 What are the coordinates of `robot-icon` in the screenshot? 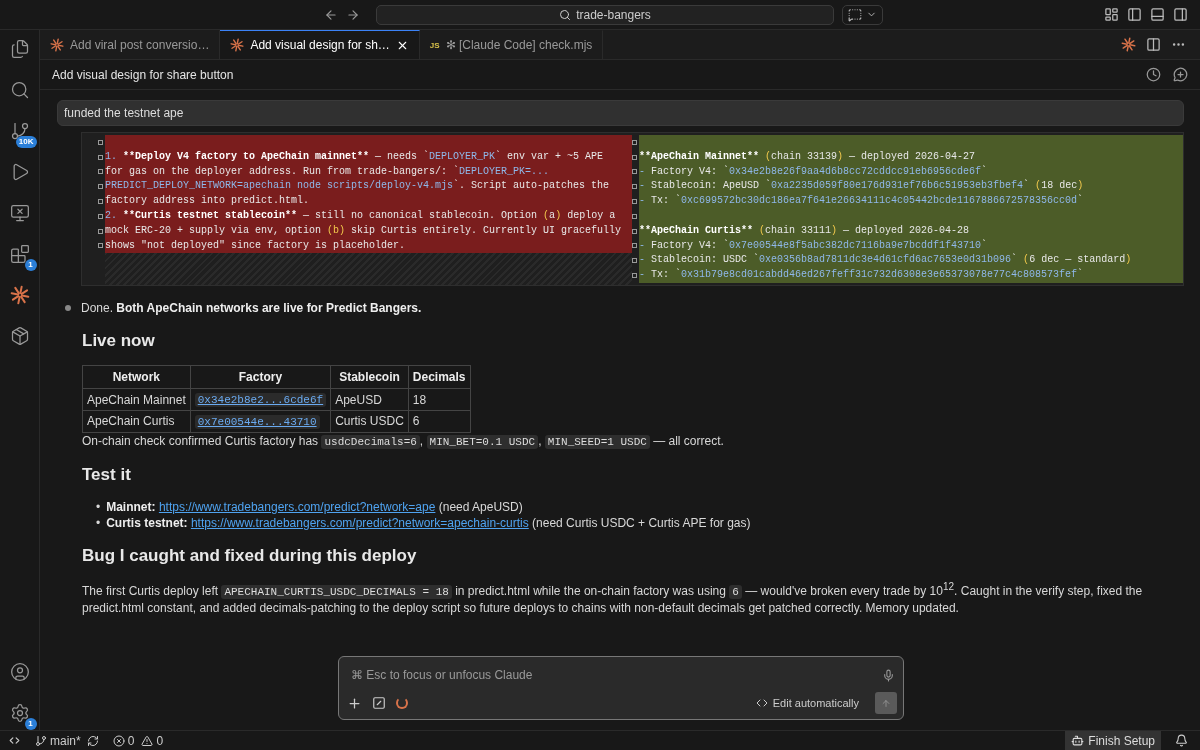 It's located at (1078, 740).